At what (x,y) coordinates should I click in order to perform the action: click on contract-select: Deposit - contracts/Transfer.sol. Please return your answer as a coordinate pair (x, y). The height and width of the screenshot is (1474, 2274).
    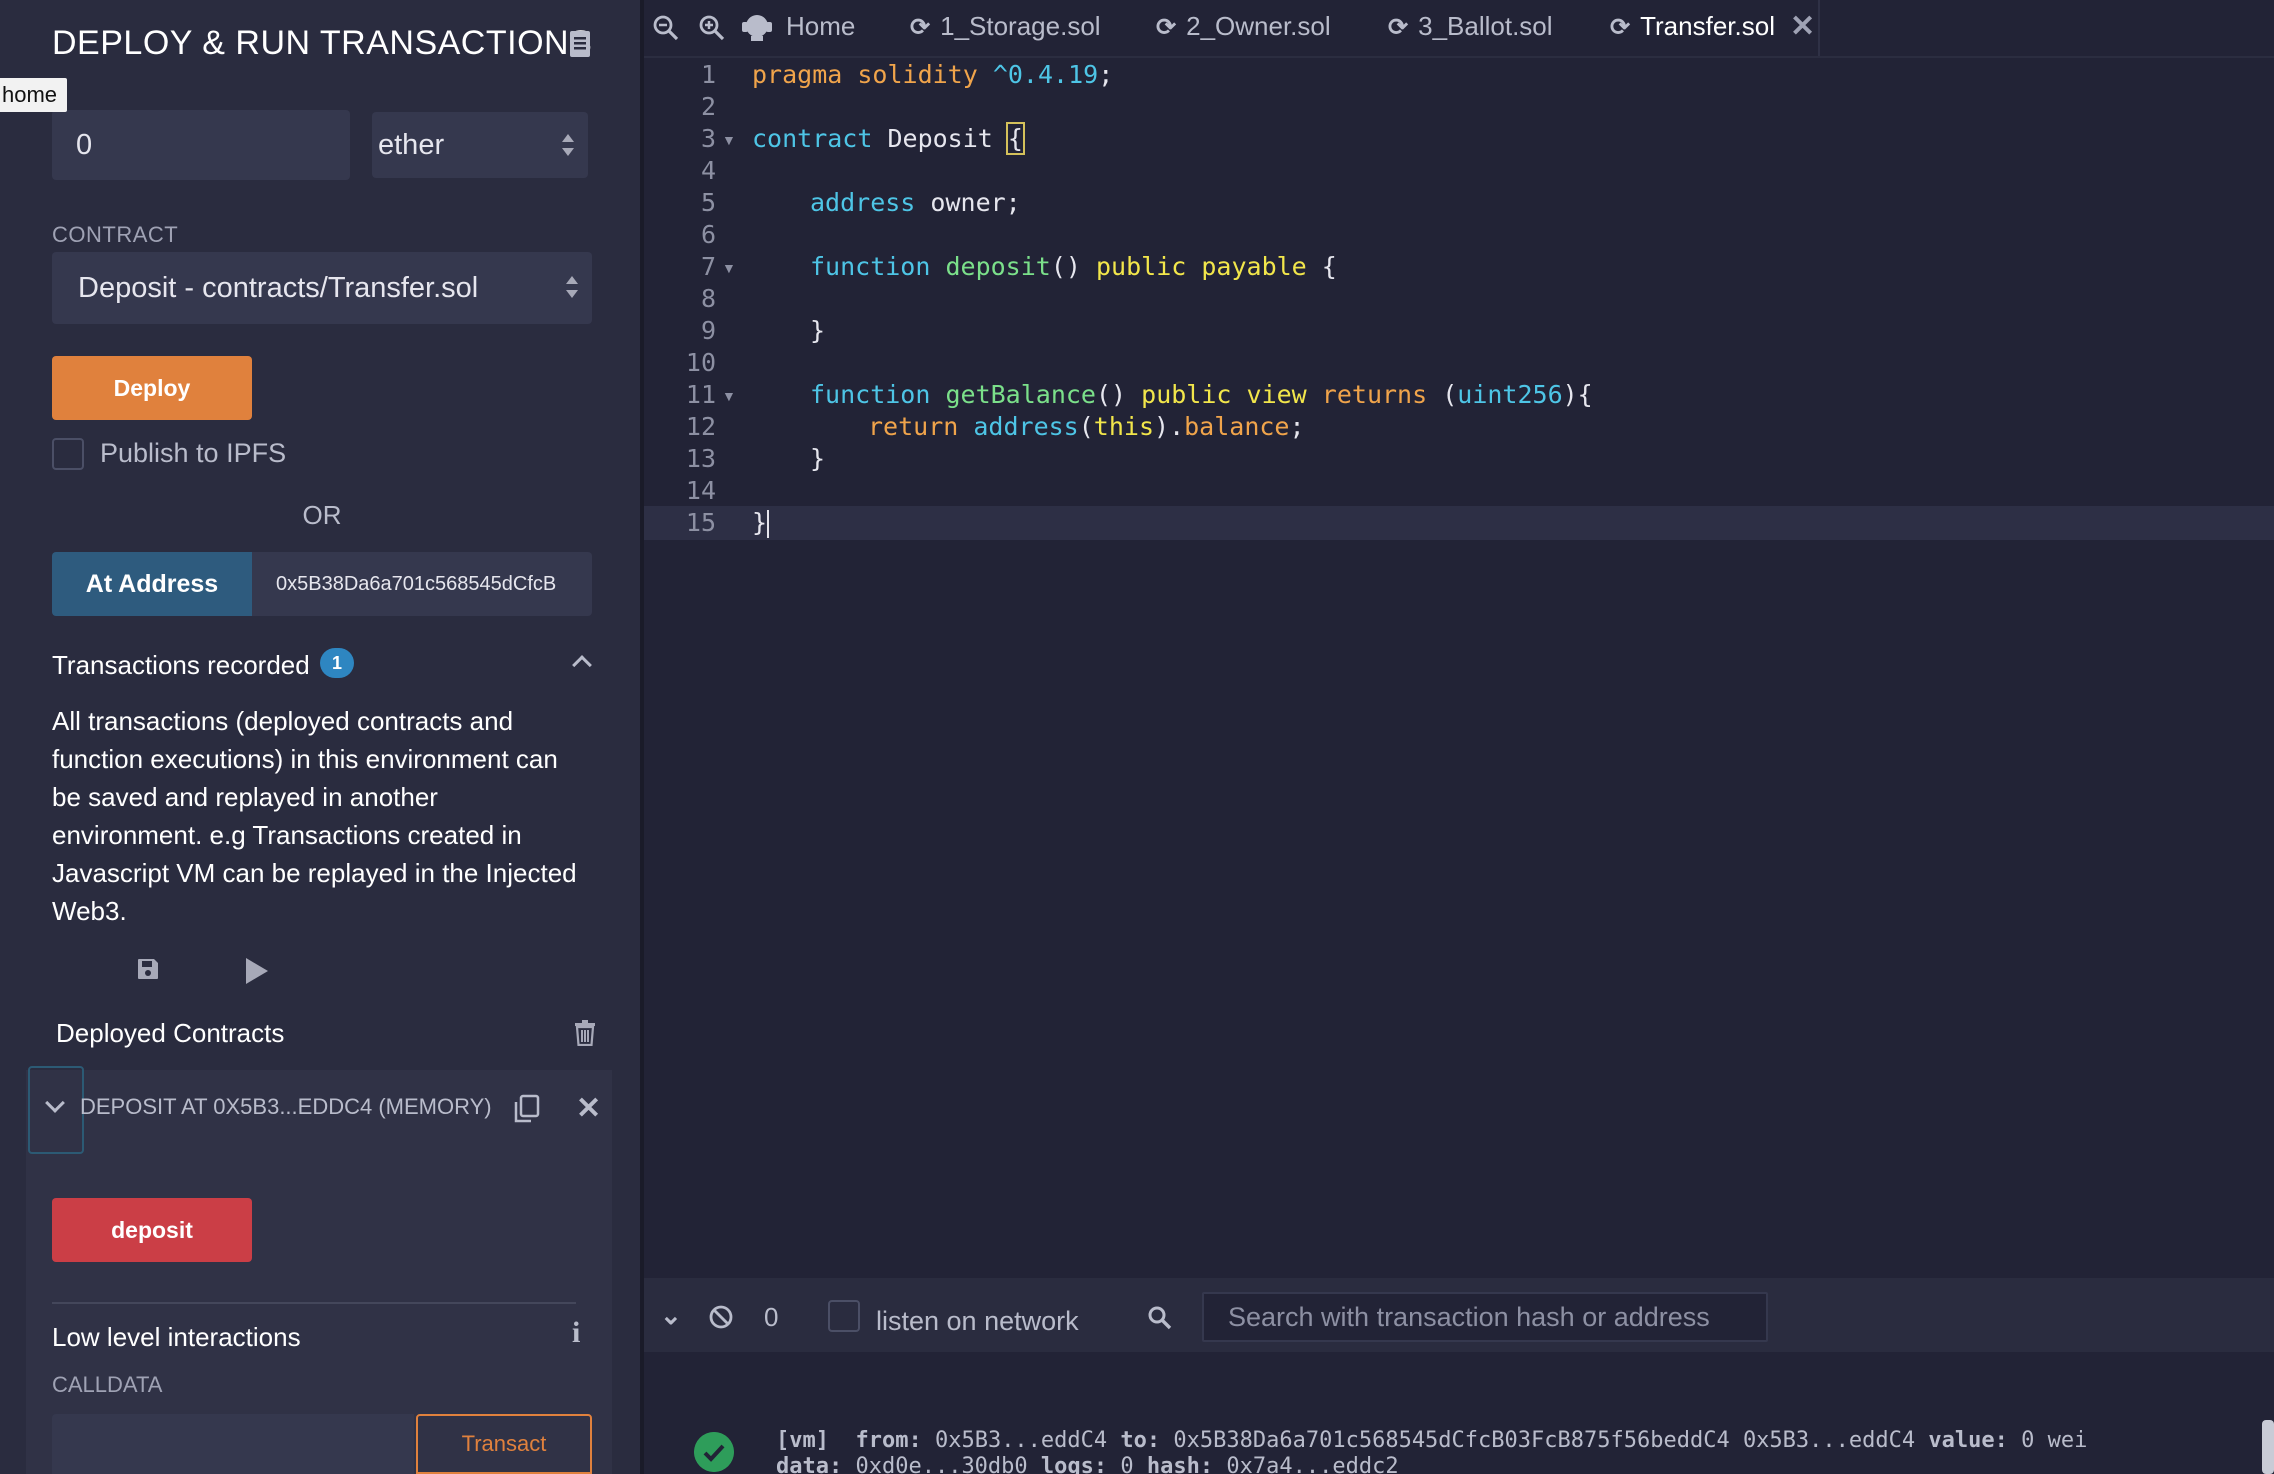
    Looking at the image, I should click on (322, 288).